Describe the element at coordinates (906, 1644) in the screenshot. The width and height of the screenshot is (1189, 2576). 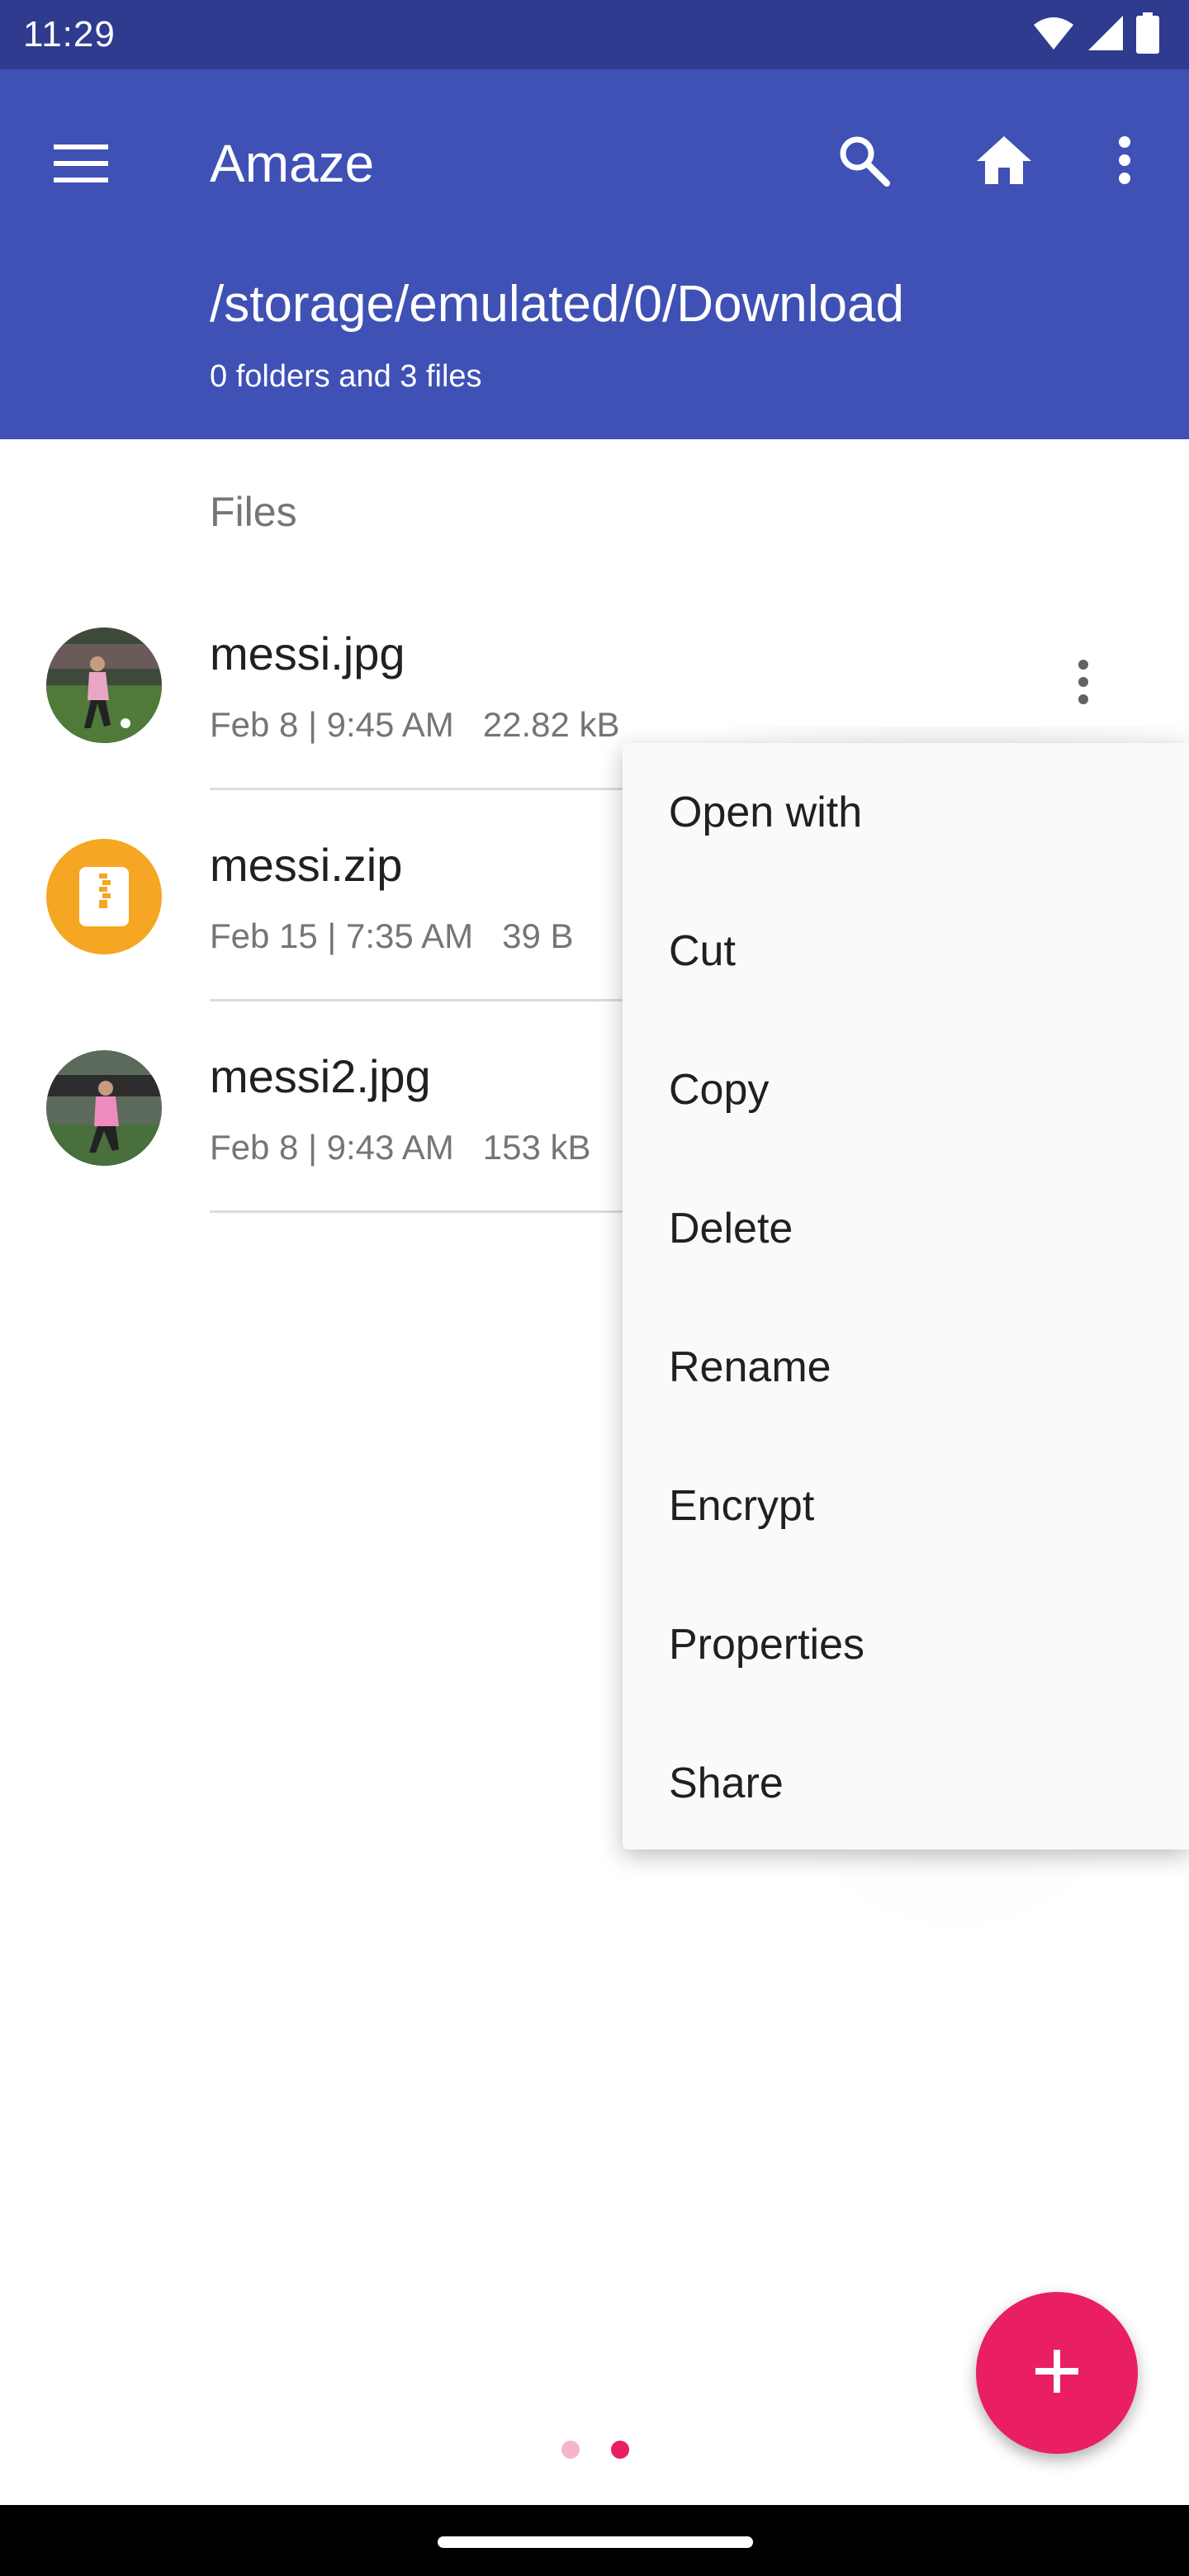
I see `menu-item-properties: Properties` at that location.